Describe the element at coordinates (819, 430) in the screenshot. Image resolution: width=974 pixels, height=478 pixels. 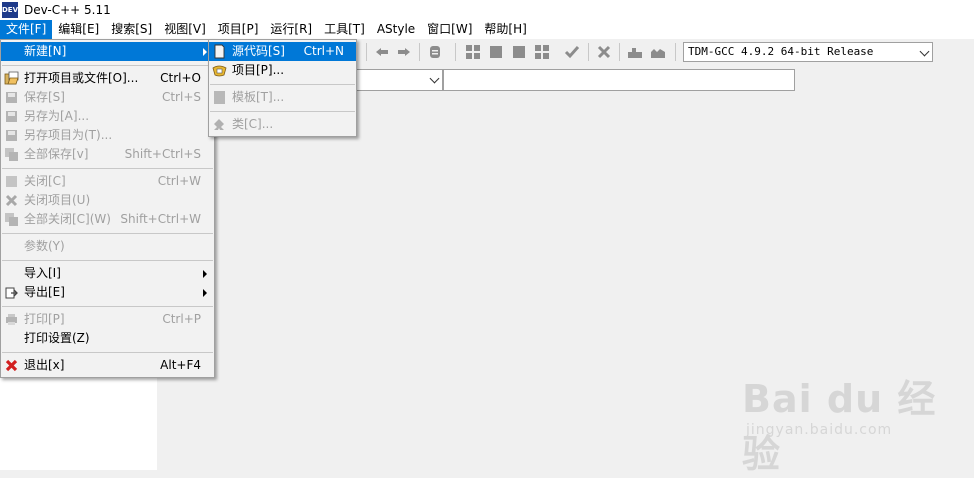
I see `watermark-url: jingyan.baidu.com` at that location.